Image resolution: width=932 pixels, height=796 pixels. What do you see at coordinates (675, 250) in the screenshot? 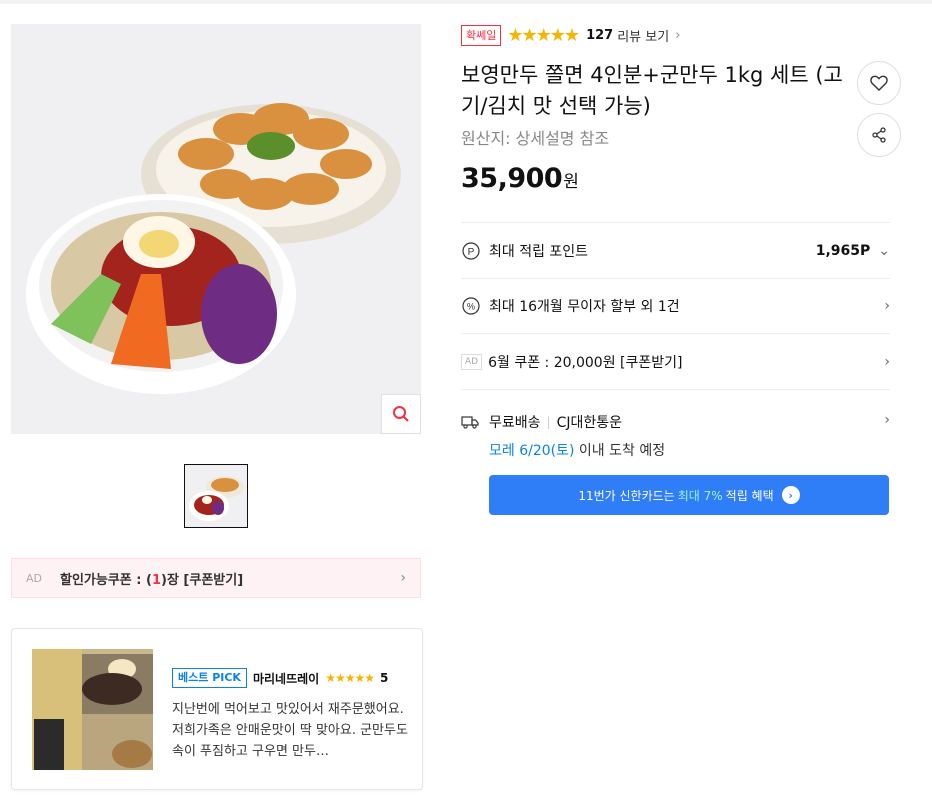
I see `points-row: P 최대 적립 포인트 1,965P ⌄` at bounding box center [675, 250].